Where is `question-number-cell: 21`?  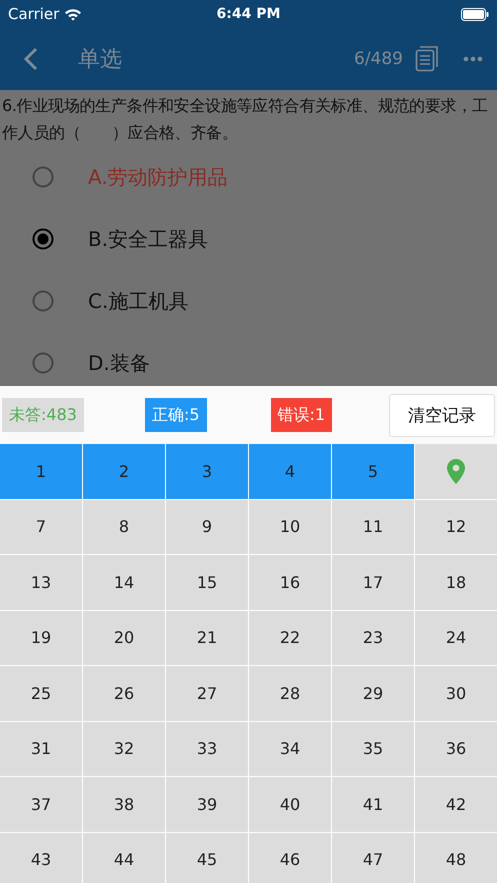
question-number-cell: 21 is located at coordinates (207, 637).